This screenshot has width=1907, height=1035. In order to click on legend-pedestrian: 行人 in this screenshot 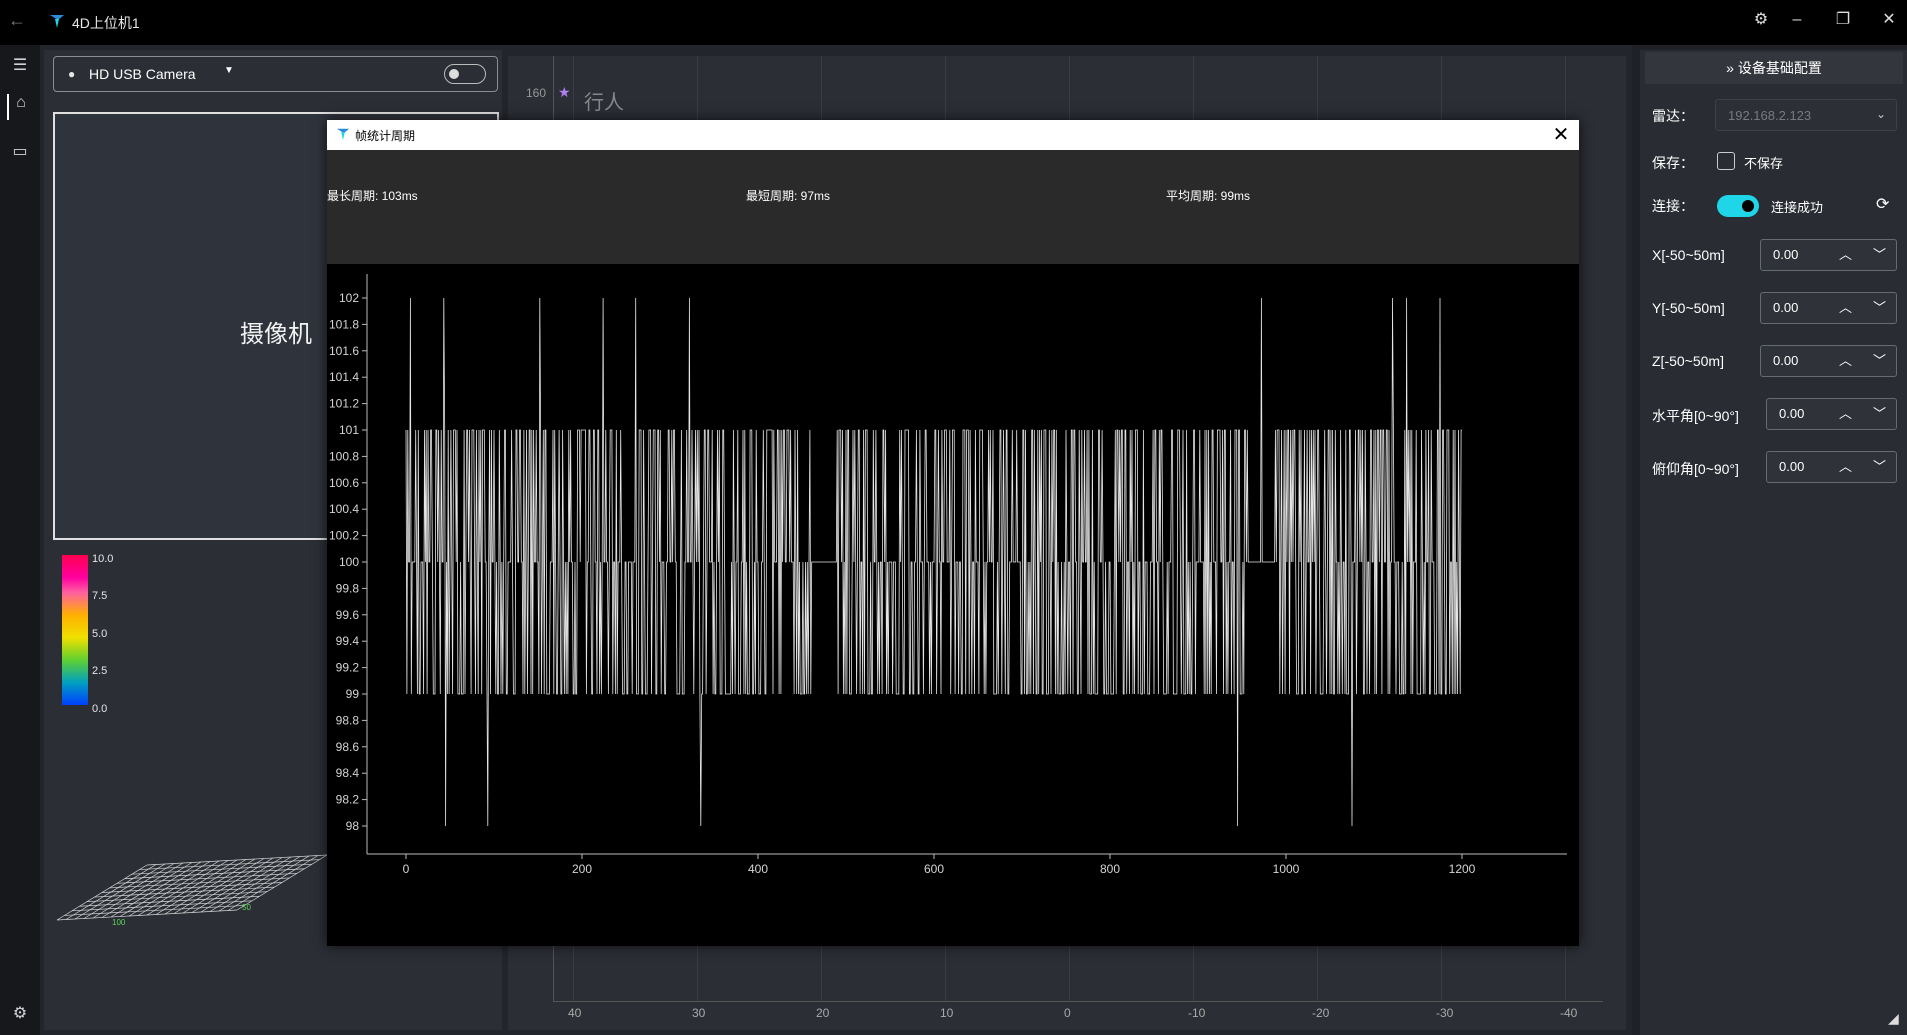, I will do `click(604, 103)`.